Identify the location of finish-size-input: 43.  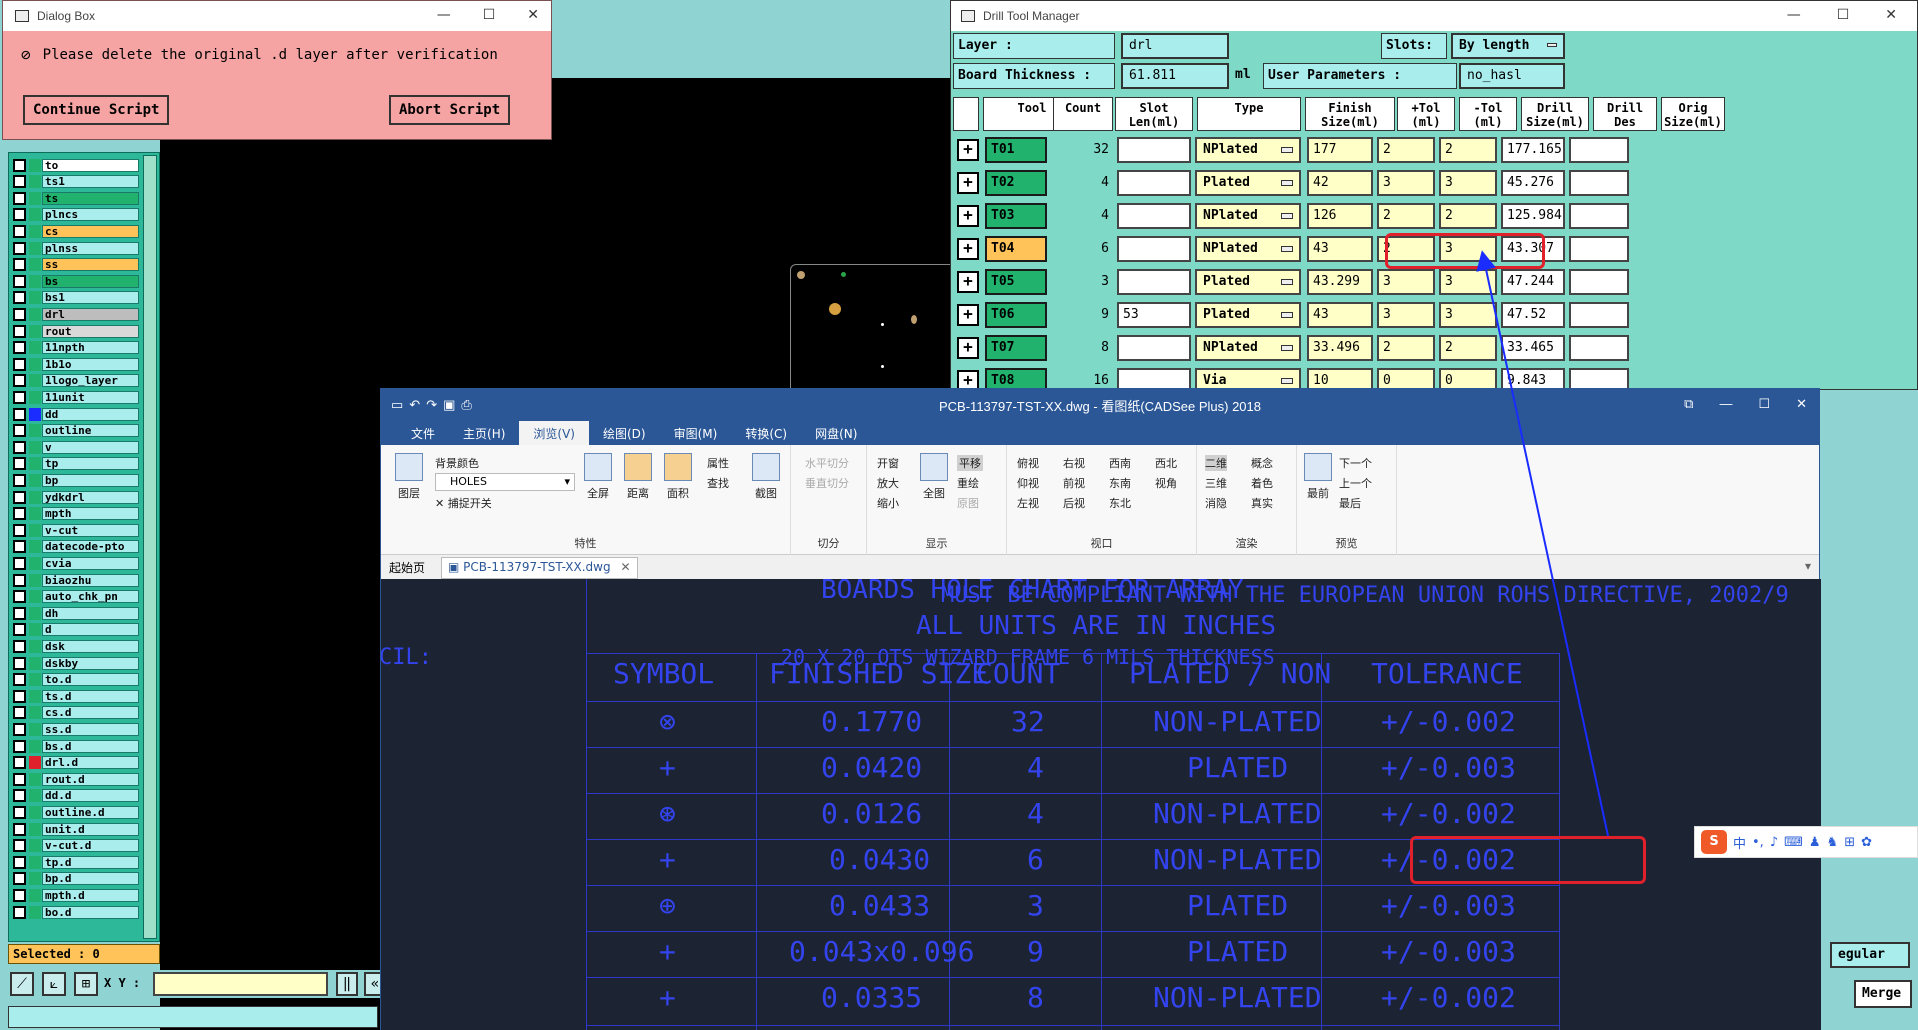
(1340, 315).